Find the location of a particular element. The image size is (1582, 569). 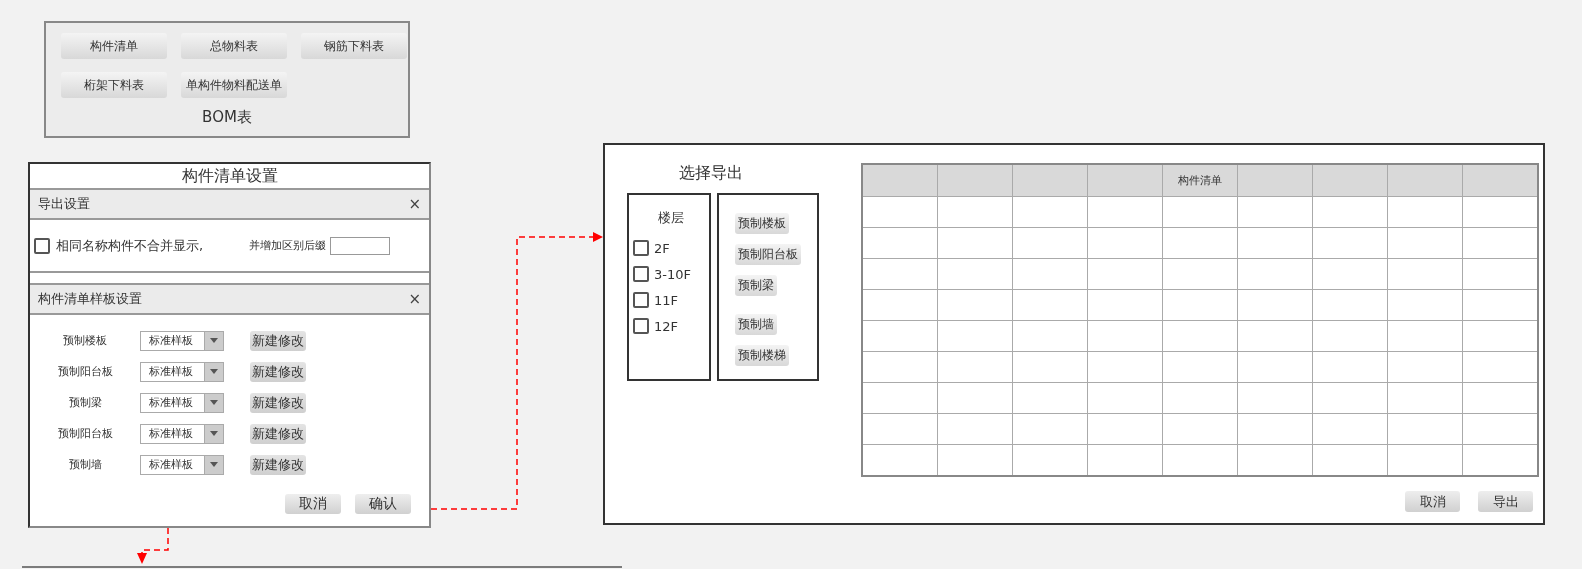

type-button: 预制楼板 is located at coordinates (762, 223).